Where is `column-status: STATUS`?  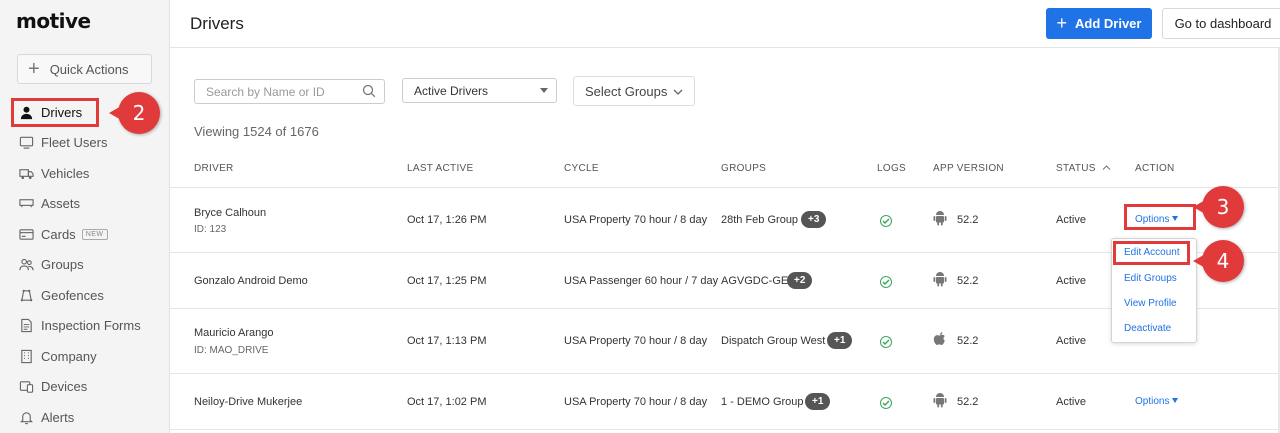
column-status: STATUS is located at coordinates (1083, 168).